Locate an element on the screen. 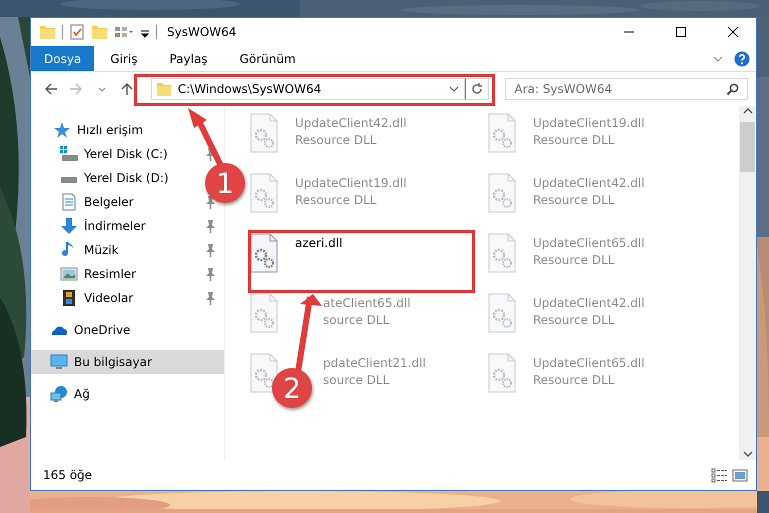 Image resolution: width=769 pixels, height=513 pixels. film-icon is located at coordinates (69, 298).